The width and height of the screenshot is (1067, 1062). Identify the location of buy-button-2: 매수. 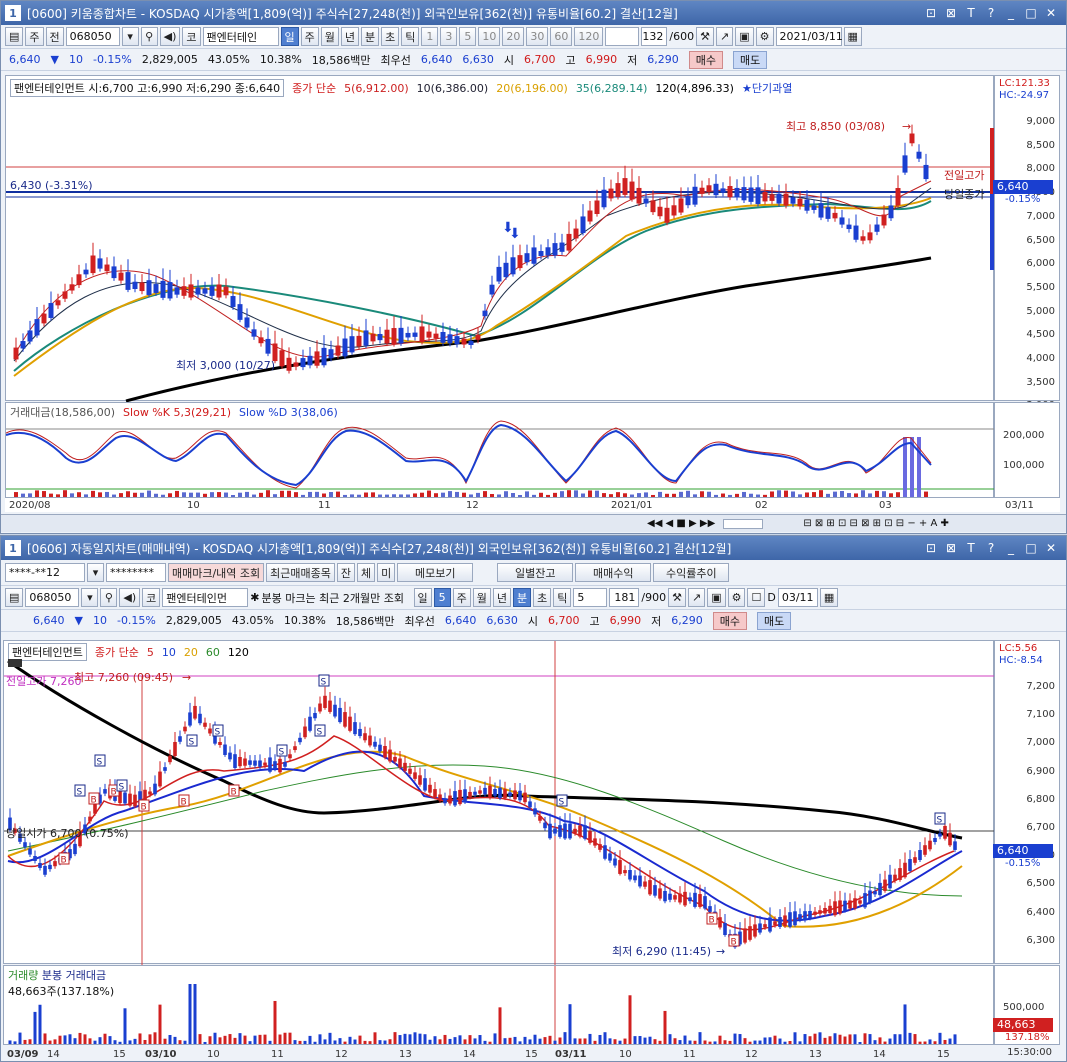
(730, 620).